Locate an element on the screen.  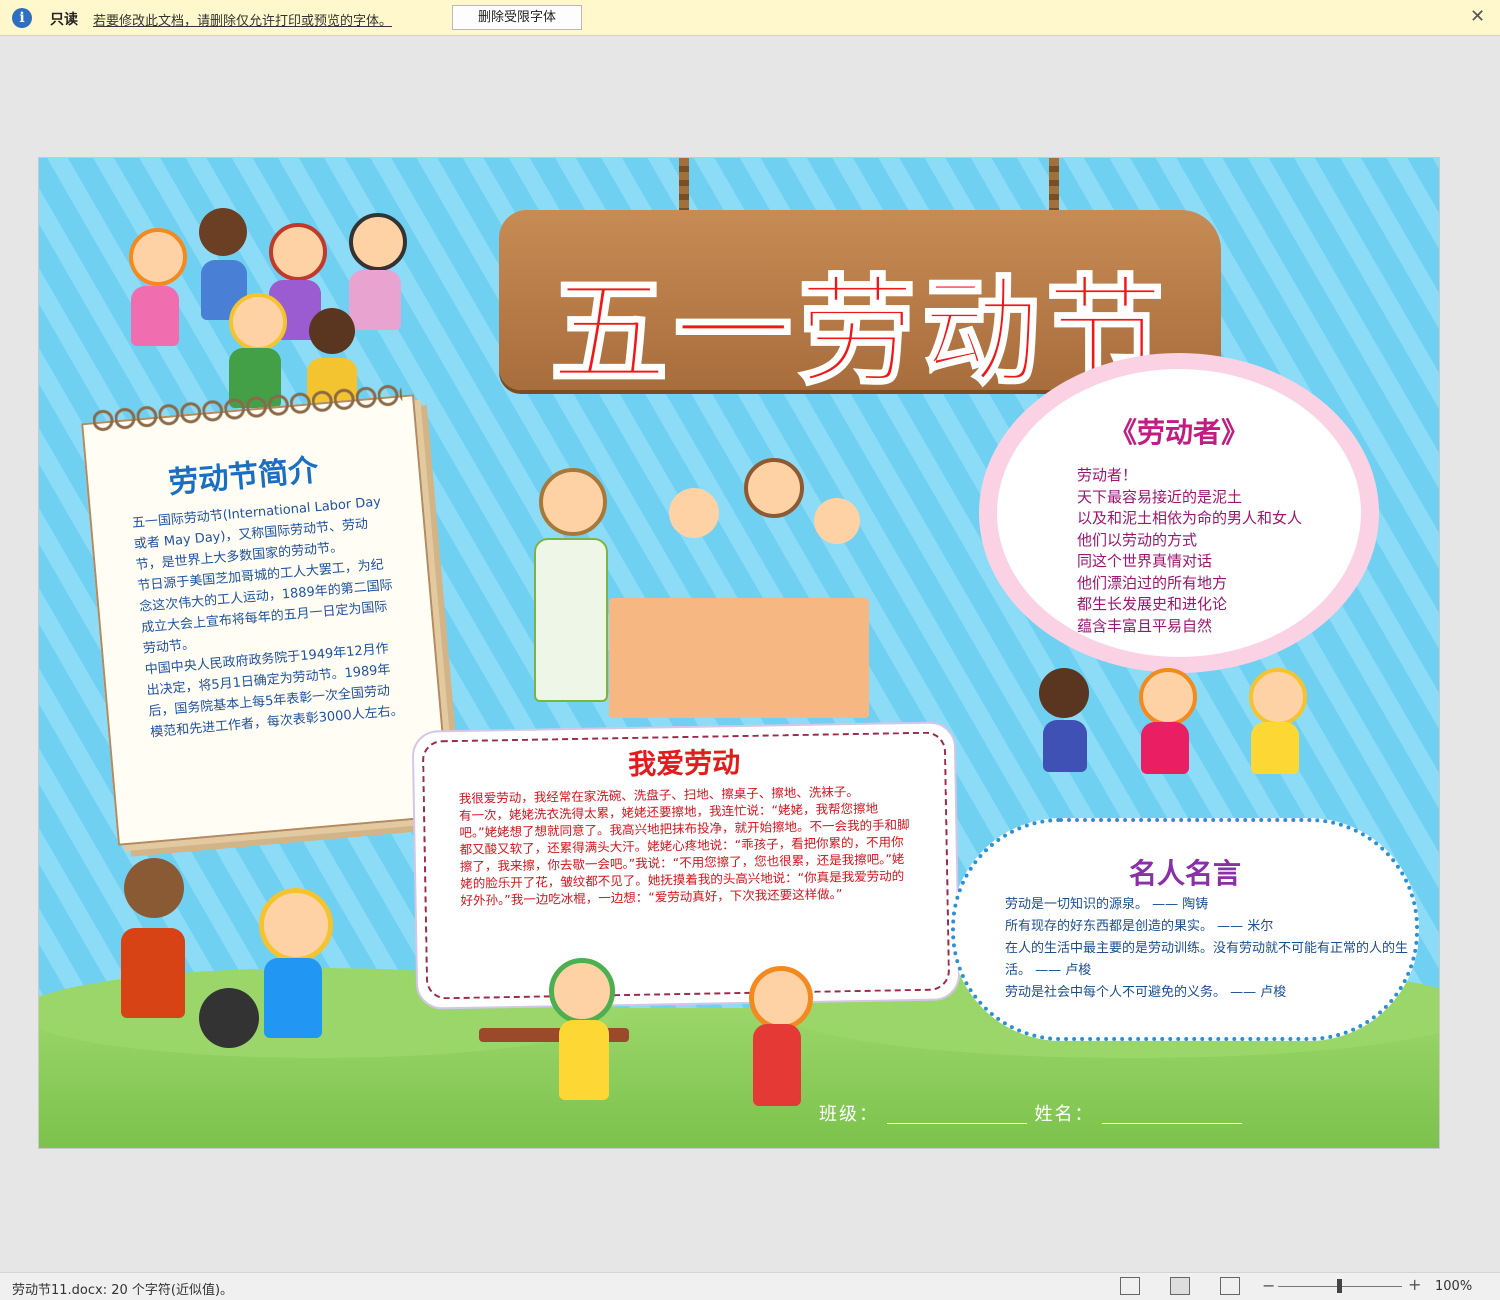
status-bar: 劳动节11.docx: 20 个字符(近似值)。 − + 100% is located at coordinates (750, 1286).